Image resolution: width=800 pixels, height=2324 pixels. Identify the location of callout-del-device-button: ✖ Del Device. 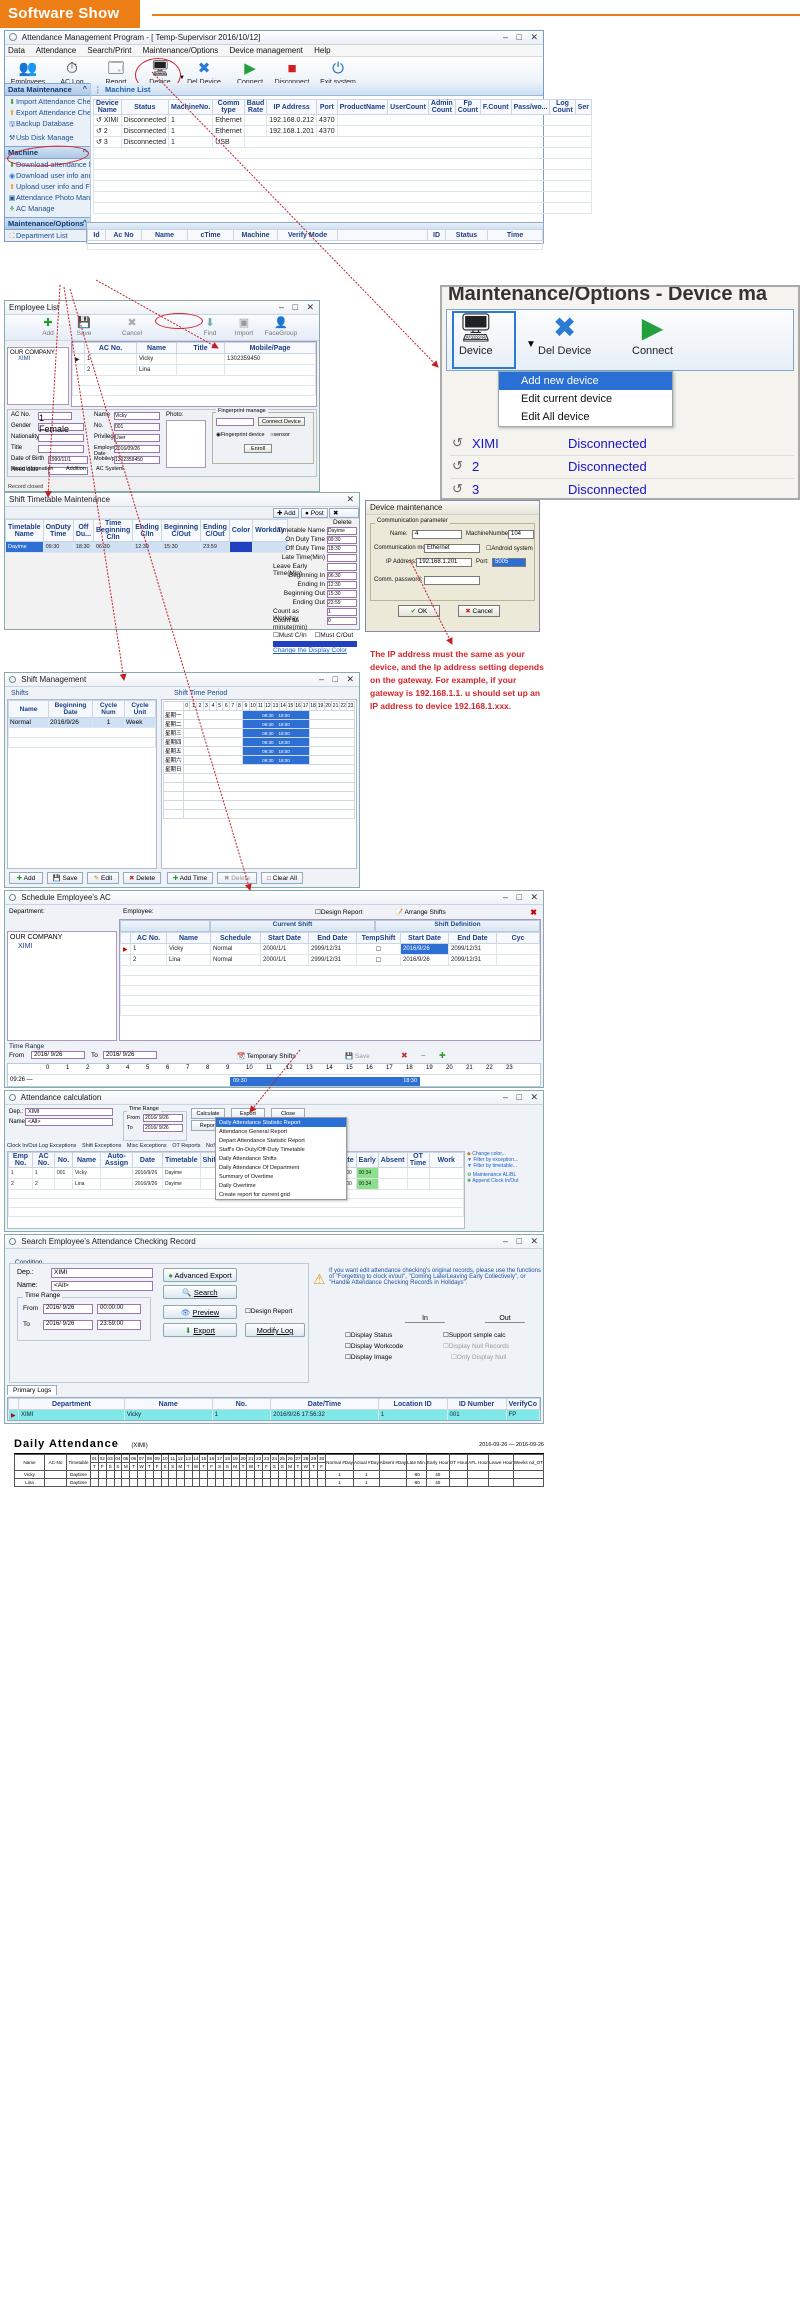
(564, 334).